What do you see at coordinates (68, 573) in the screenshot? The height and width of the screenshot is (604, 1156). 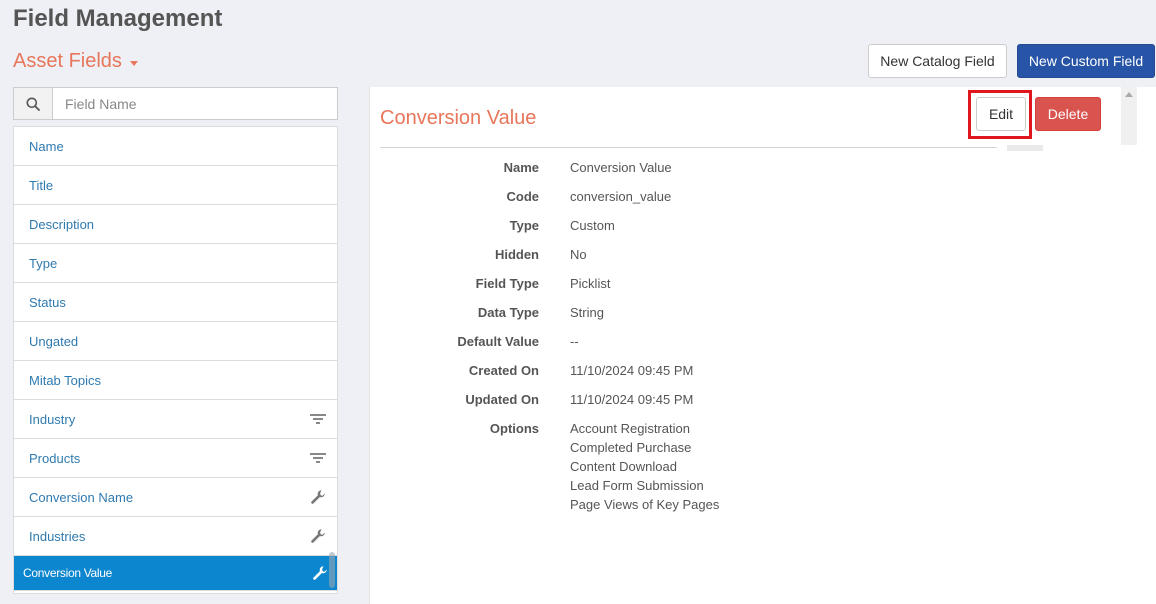 I see `field-item-label: Conversion Value` at bounding box center [68, 573].